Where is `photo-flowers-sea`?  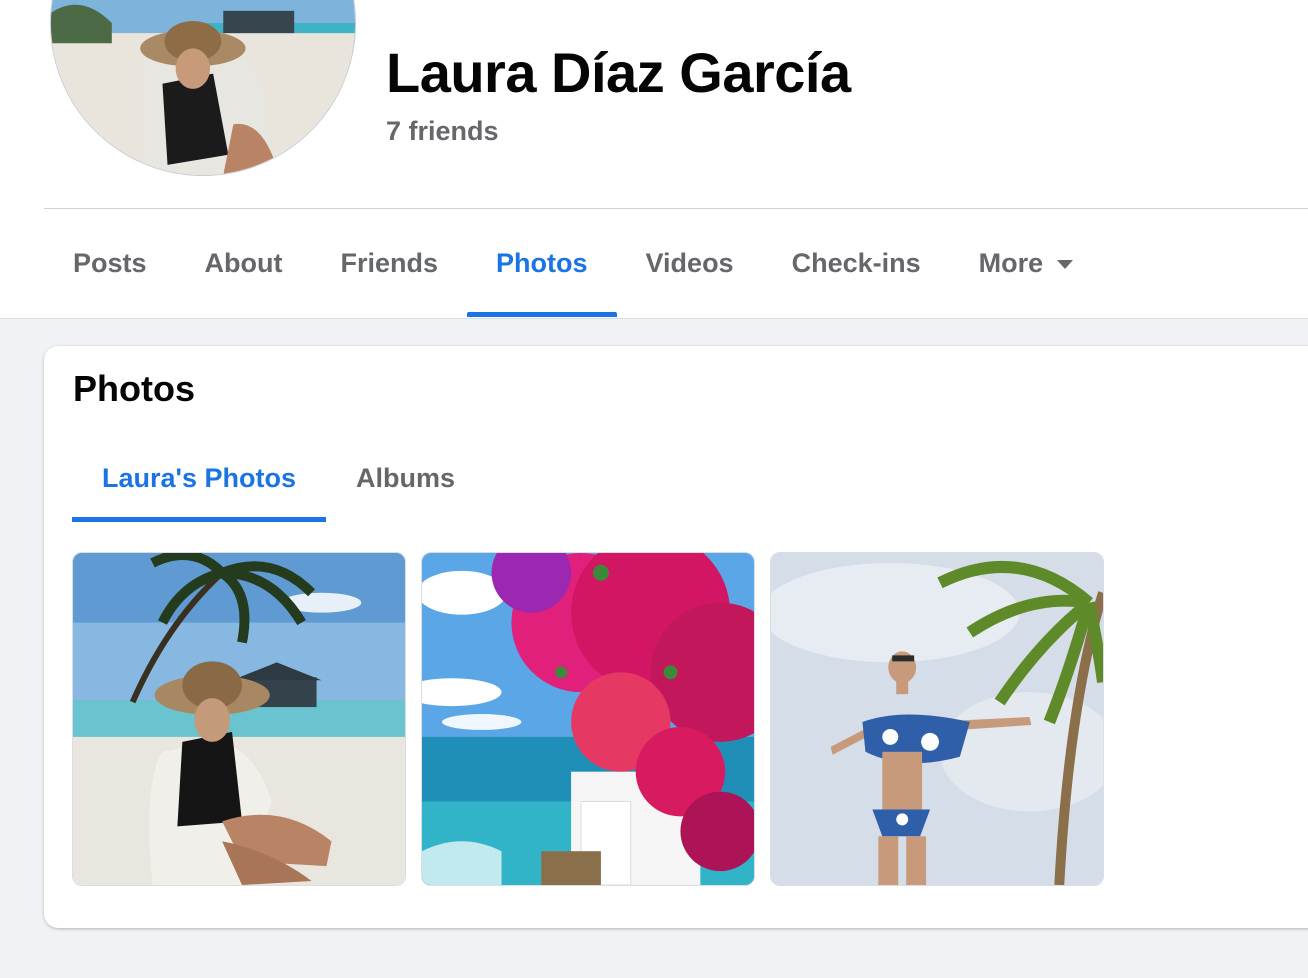
photo-flowers-sea is located at coordinates (588, 719).